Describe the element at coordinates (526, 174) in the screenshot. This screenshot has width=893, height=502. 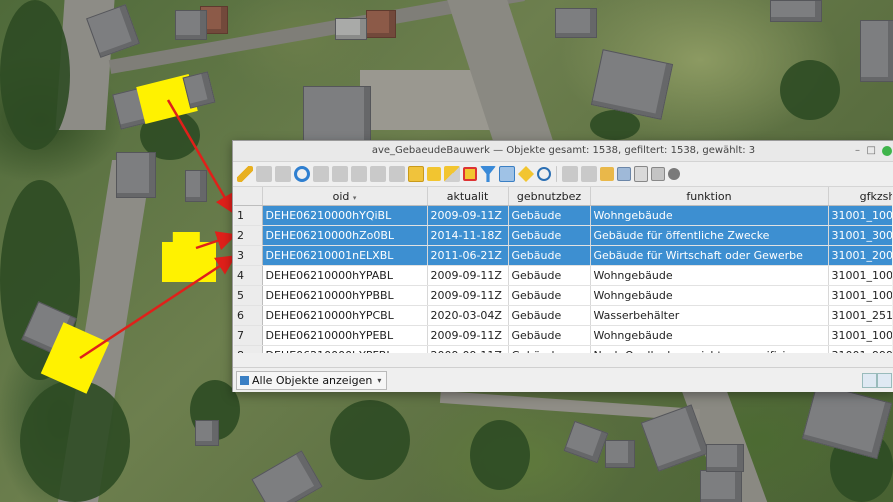
I see `pan-to-selection-icon` at that location.